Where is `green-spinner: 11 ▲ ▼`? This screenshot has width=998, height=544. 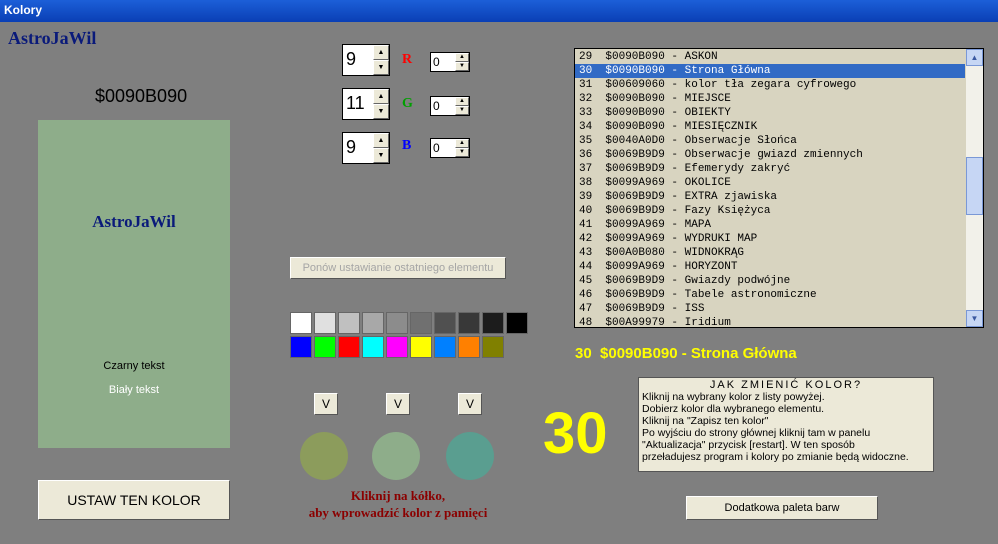
green-spinner: 11 ▲ ▼ is located at coordinates (366, 104).